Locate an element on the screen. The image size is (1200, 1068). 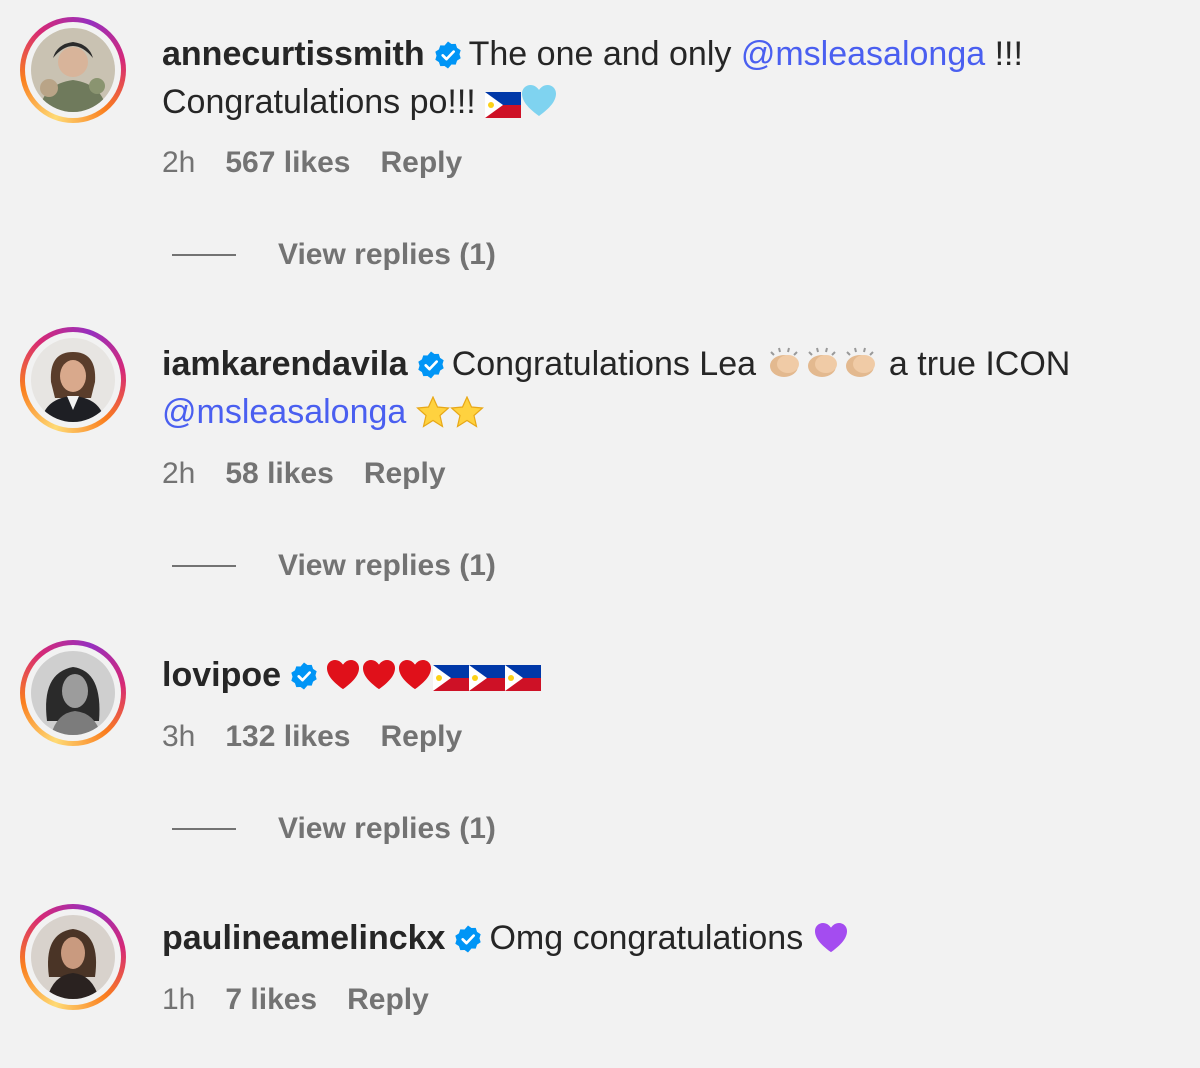
comment-text: paulineamelinckx Omg congratulations is located at coordinates (667, 938).